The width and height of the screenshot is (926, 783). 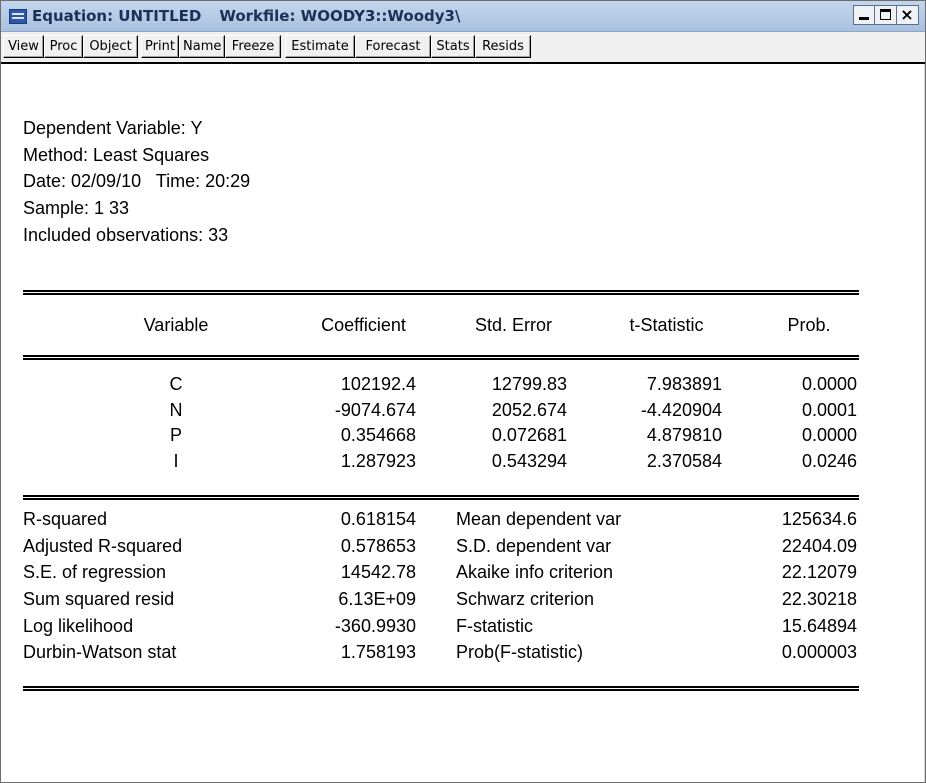 I want to click on title-workfile: Workfile: WOODY3::Woody3\, so click(x=340, y=16).